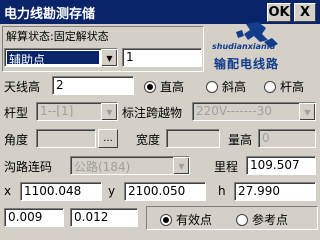  I want to click on antenna-height-label: 天线高, so click(22, 87).